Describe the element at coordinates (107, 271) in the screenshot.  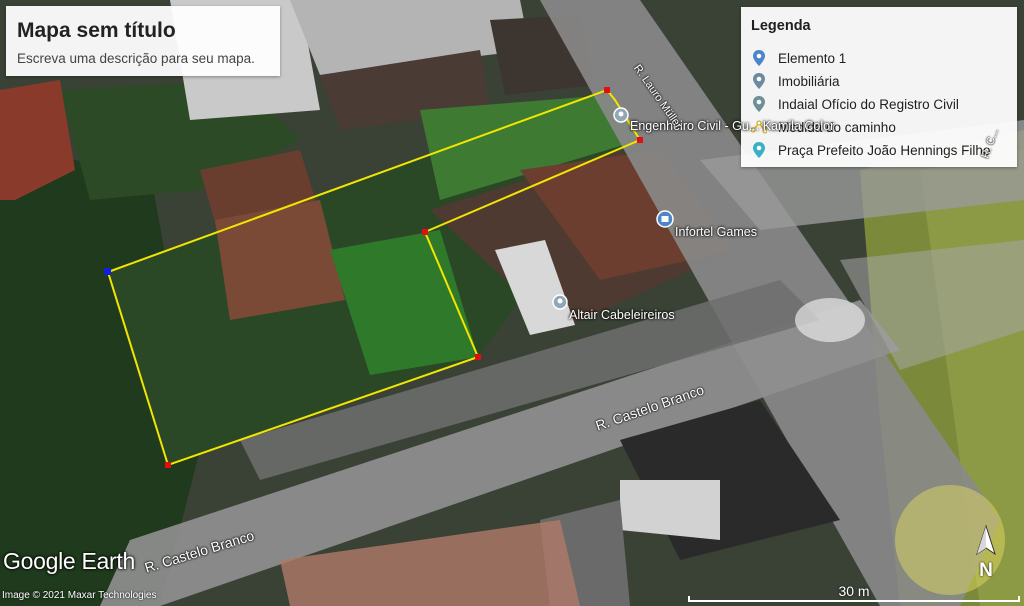
I see `path-start-vertex` at that location.